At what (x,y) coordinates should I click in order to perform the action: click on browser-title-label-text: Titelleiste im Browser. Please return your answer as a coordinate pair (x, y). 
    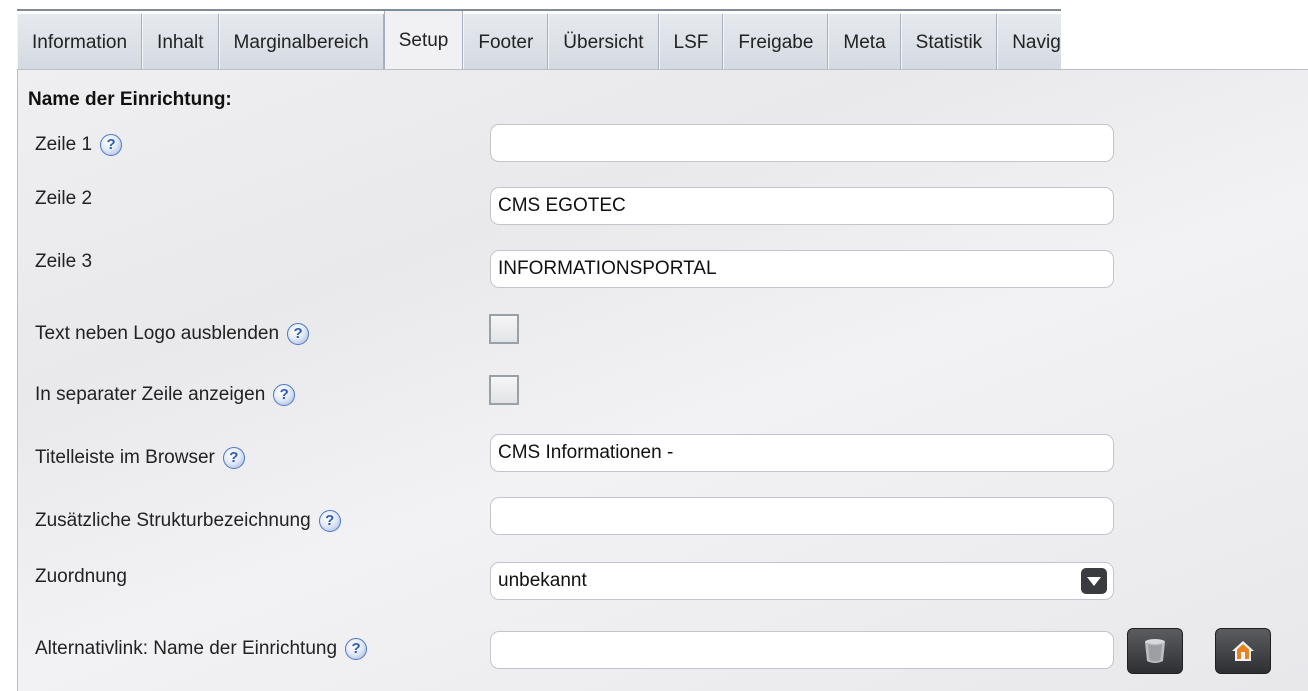
    Looking at the image, I should click on (125, 457).